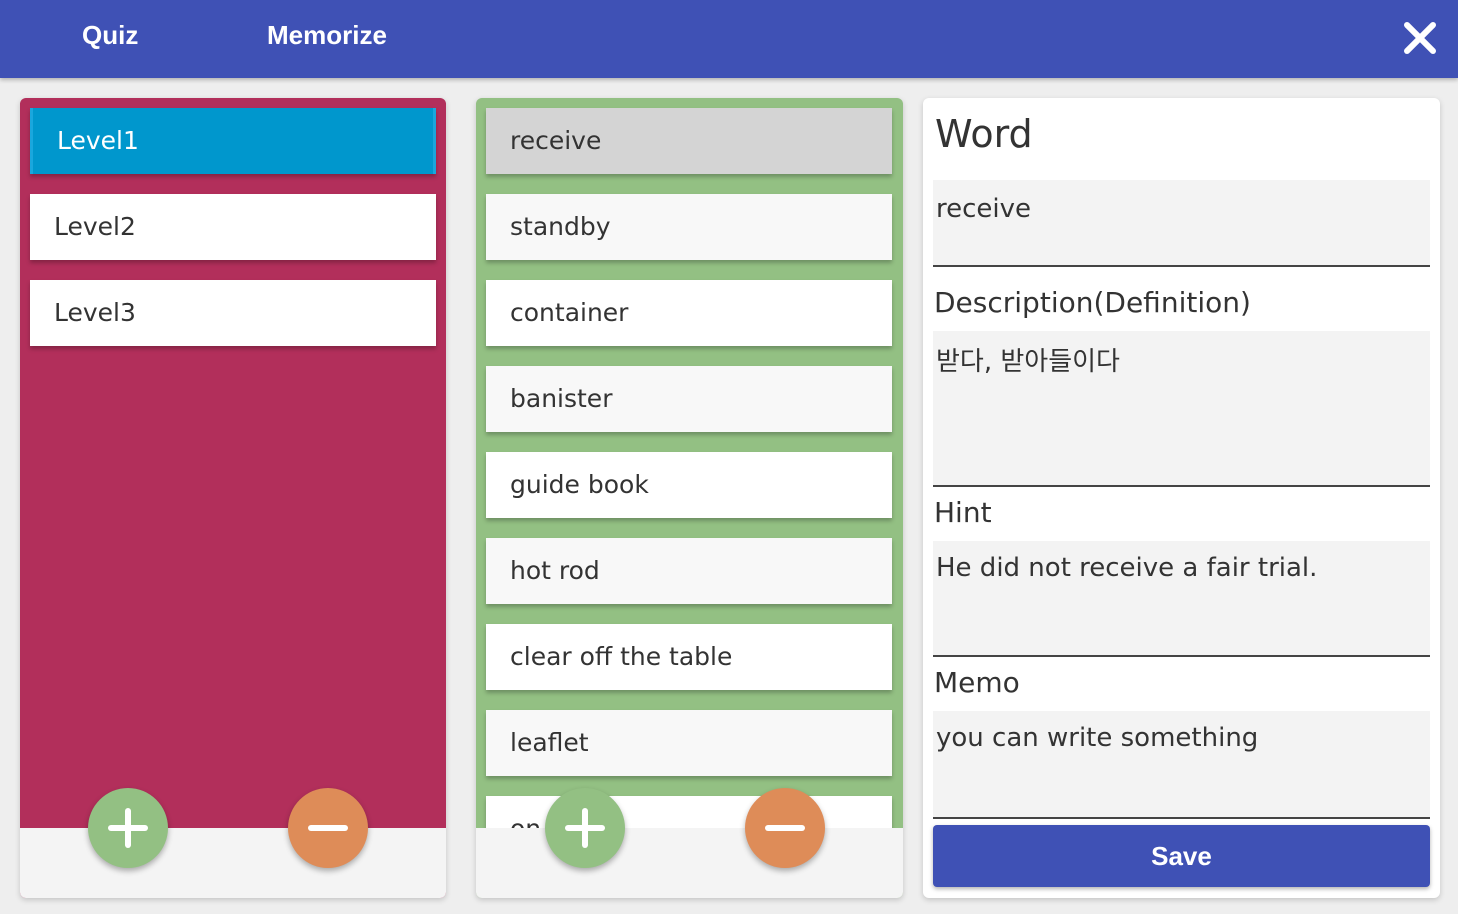 This screenshot has width=1458, height=914. I want to click on top-app-bar: Quiz Memorize, so click(729, 39).